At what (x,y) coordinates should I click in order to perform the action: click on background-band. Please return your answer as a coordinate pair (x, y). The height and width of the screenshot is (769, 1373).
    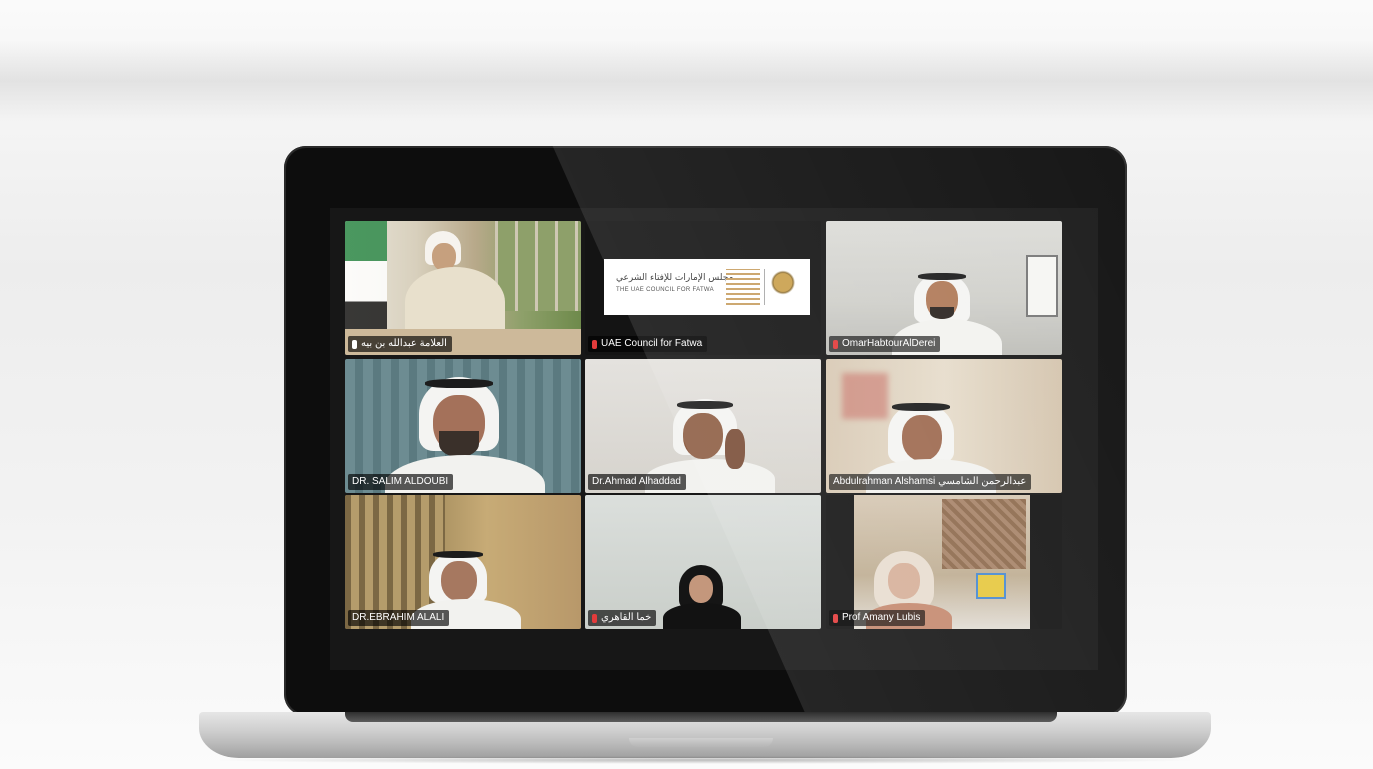
    Looking at the image, I should click on (686, 81).